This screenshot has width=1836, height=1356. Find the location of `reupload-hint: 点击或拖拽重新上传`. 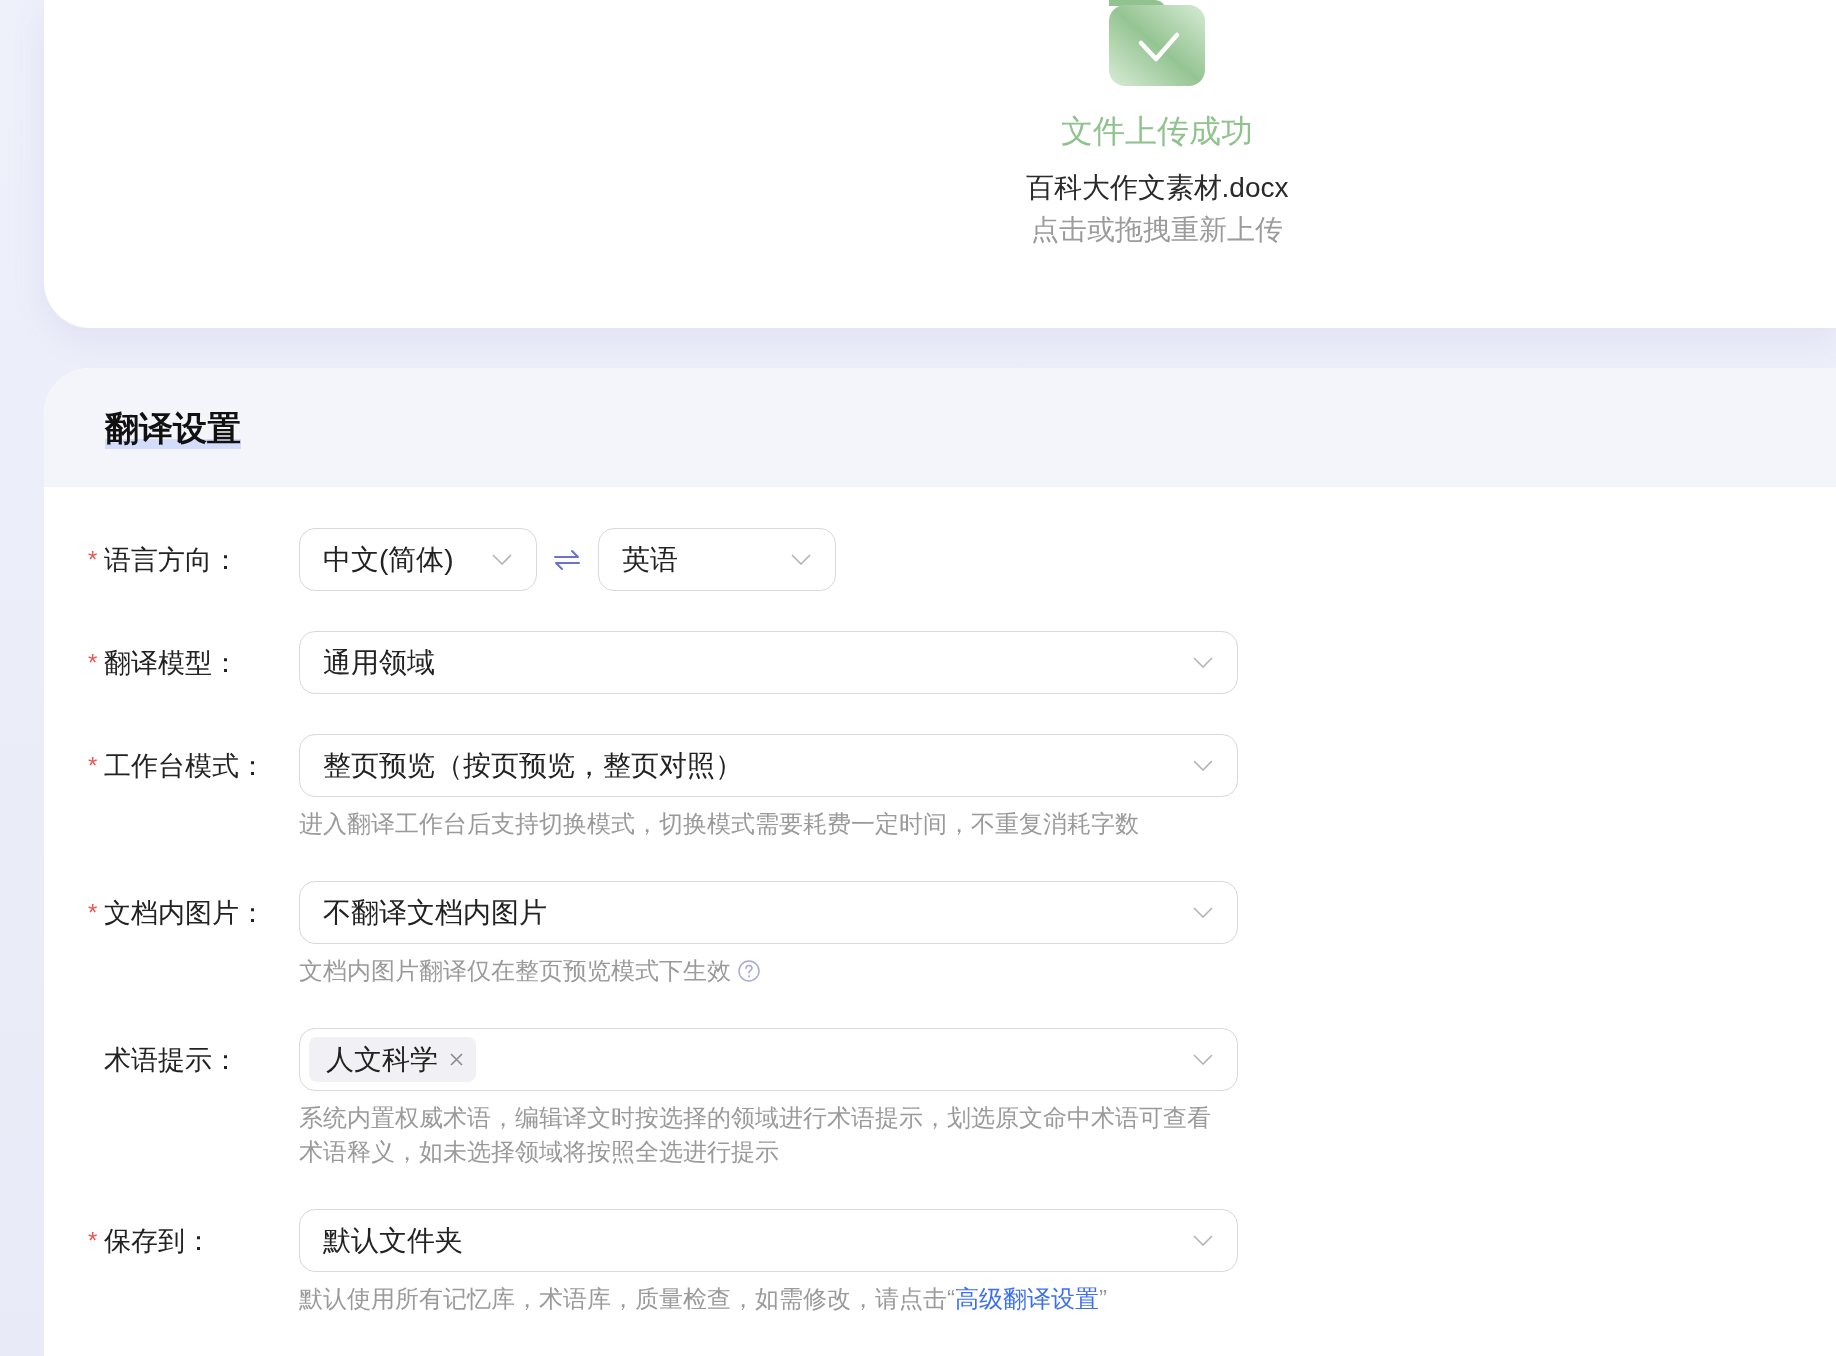

reupload-hint: 点击或拖拽重新上传 is located at coordinates (1157, 230).